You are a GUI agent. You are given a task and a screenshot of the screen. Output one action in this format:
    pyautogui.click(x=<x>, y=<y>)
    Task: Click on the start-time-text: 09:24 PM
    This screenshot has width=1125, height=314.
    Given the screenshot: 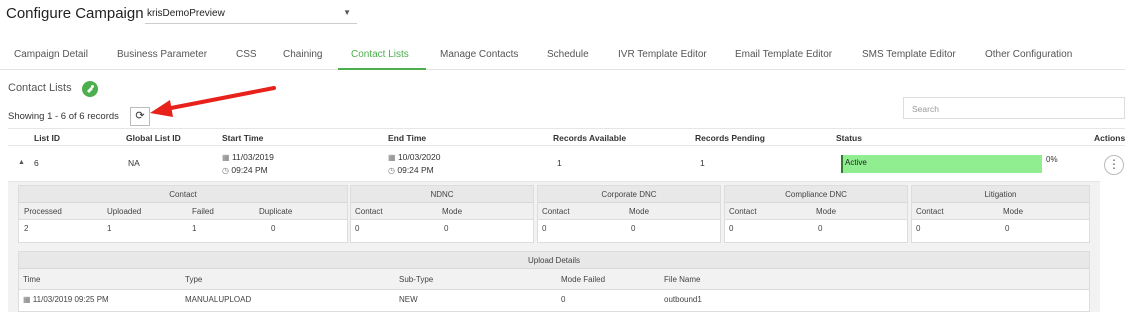 What is the action you would take?
    pyautogui.click(x=249, y=170)
    